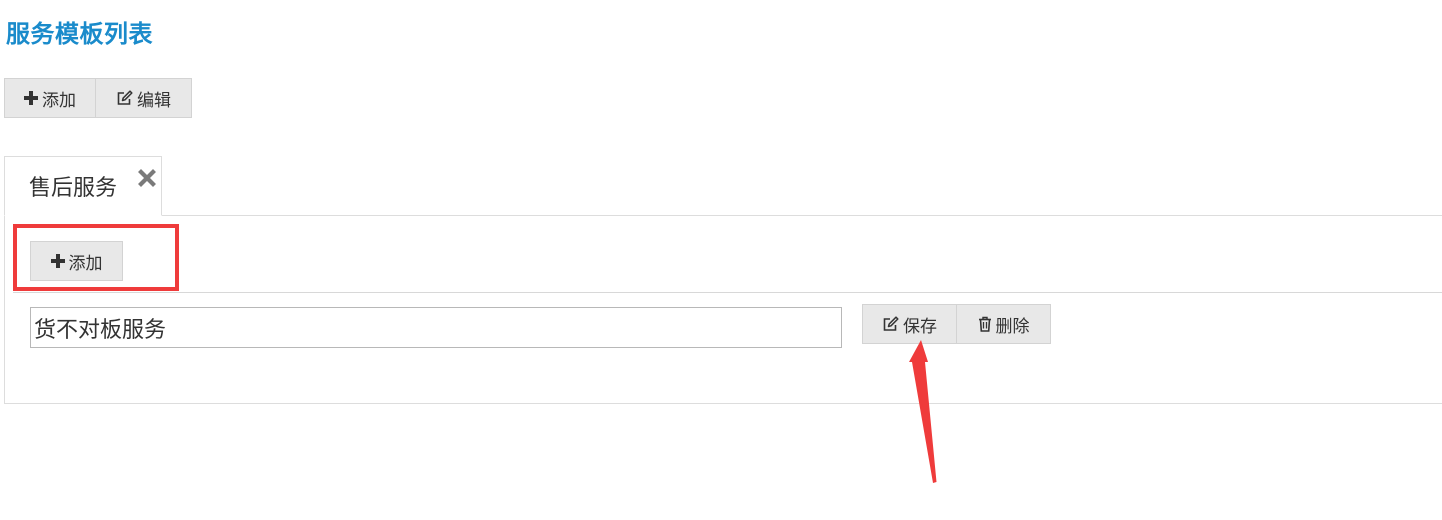  I want to click on toolbar: 添加 编辑, so click(98, 98).